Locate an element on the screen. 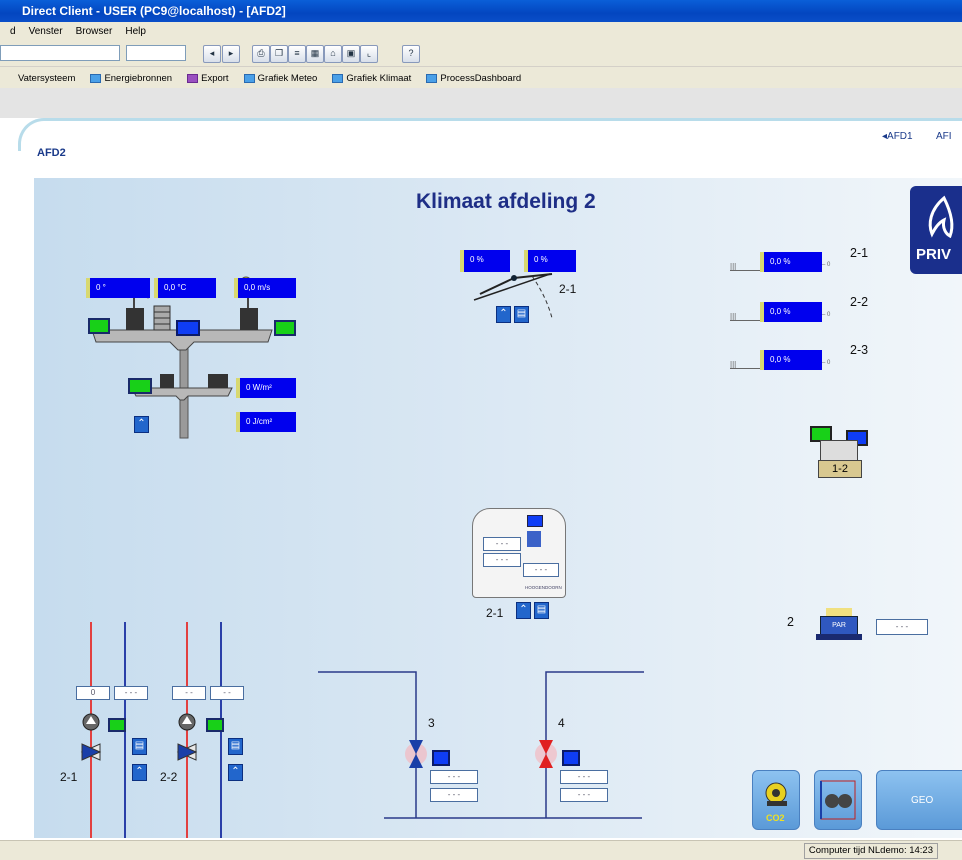 This screenshot has width=962, height=860. valve-4-label: 4 is located at coordinates (561, 723).